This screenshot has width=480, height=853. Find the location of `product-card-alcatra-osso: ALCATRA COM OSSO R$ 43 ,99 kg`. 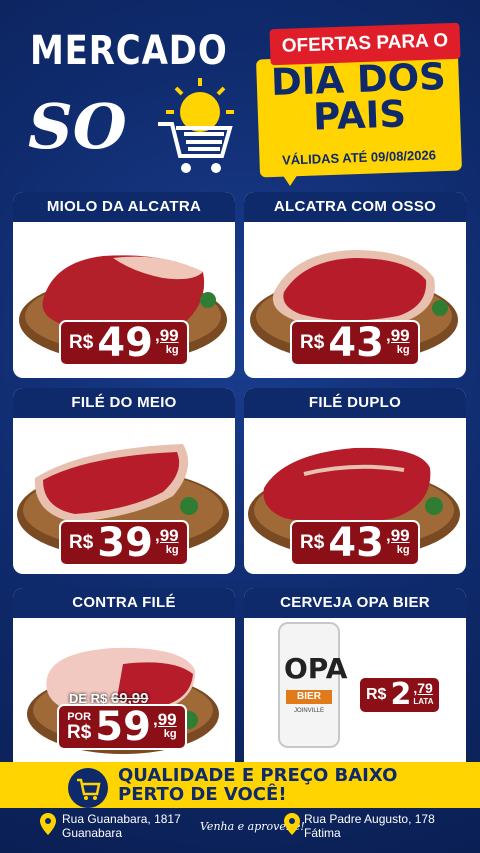

product-card-alcatra-osso: ALCATRA COM OSSO R$ 43 ,99 kg is located at coordinates (355, 285).